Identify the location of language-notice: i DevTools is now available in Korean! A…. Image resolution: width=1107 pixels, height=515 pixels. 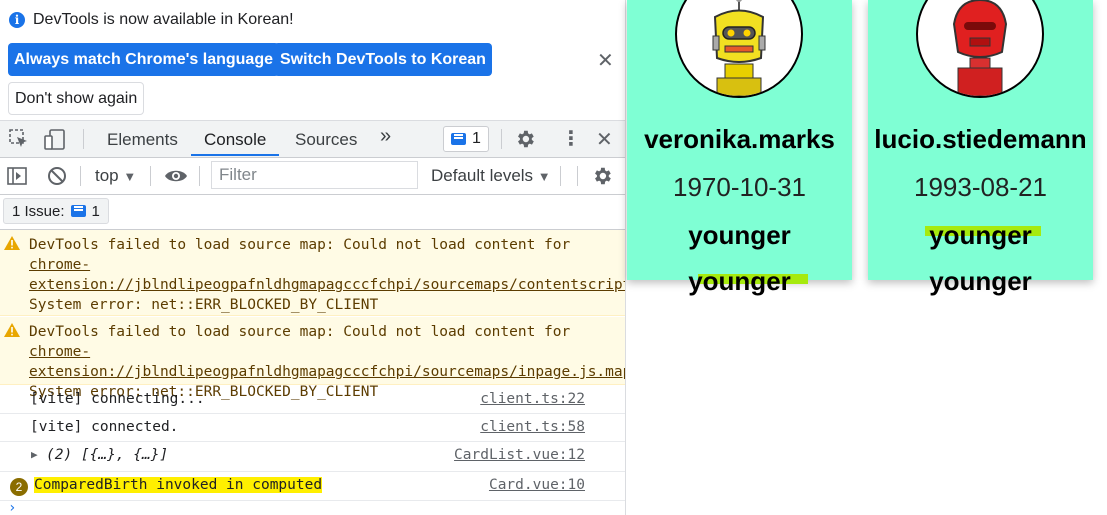
(312, 60).